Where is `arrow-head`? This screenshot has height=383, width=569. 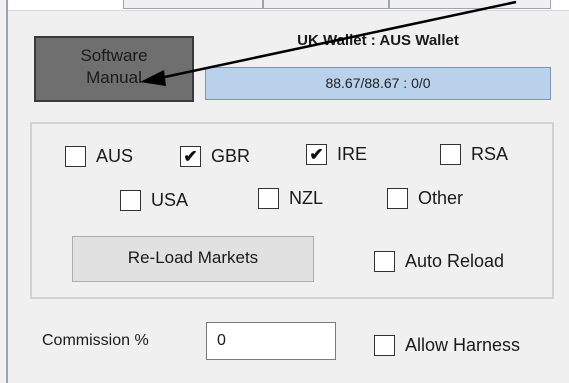
arrow-head is located at coordinates (153, 78).